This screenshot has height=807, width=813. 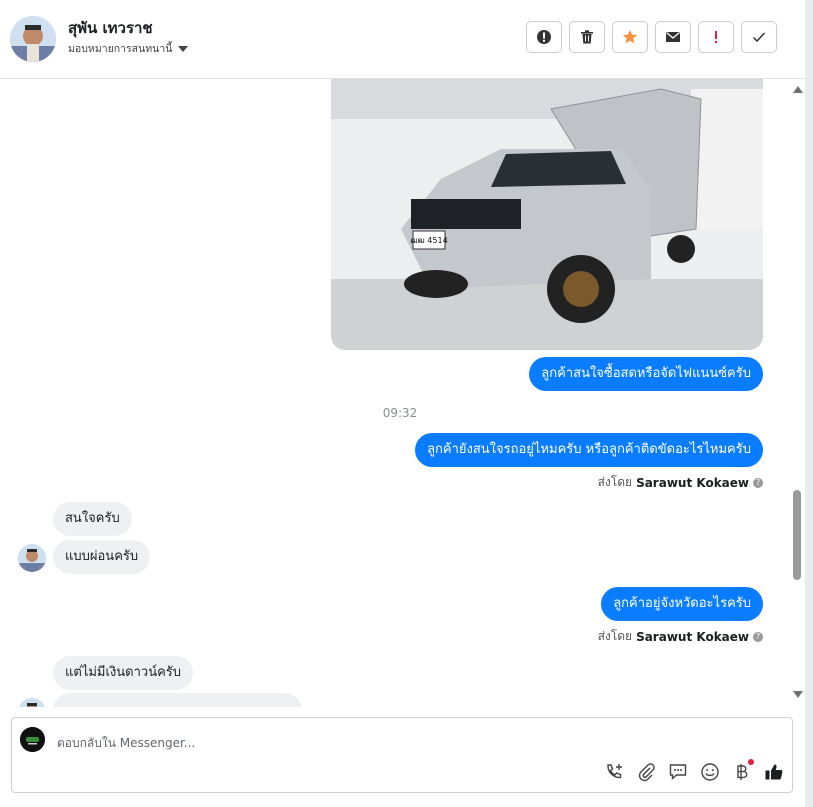 I want to click on trash-icon, so click(x=587, y=37).